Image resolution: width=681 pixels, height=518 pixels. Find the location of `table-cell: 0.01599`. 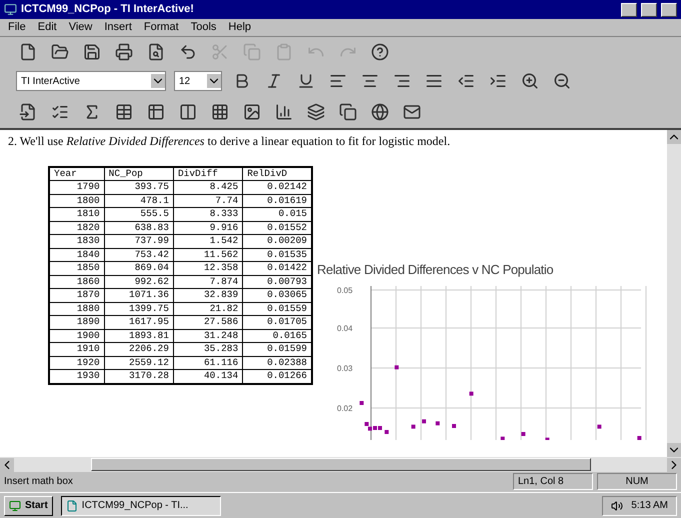

table-cell: 0.01599 is located at coordinates (277, 349).